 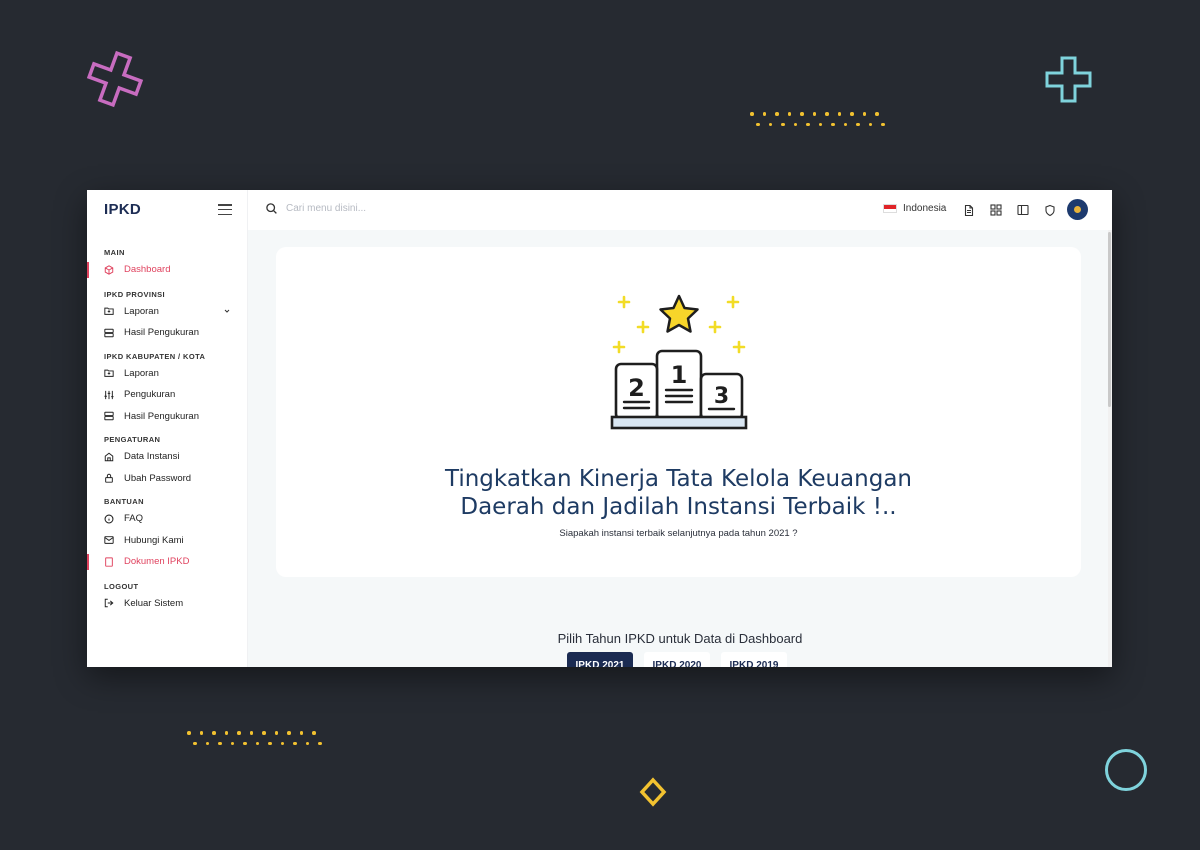 What do you see at coordinates (1023, 210) in the screenshot?
I see `sidebar-layout-icon` at bounding box center [1023, 210].